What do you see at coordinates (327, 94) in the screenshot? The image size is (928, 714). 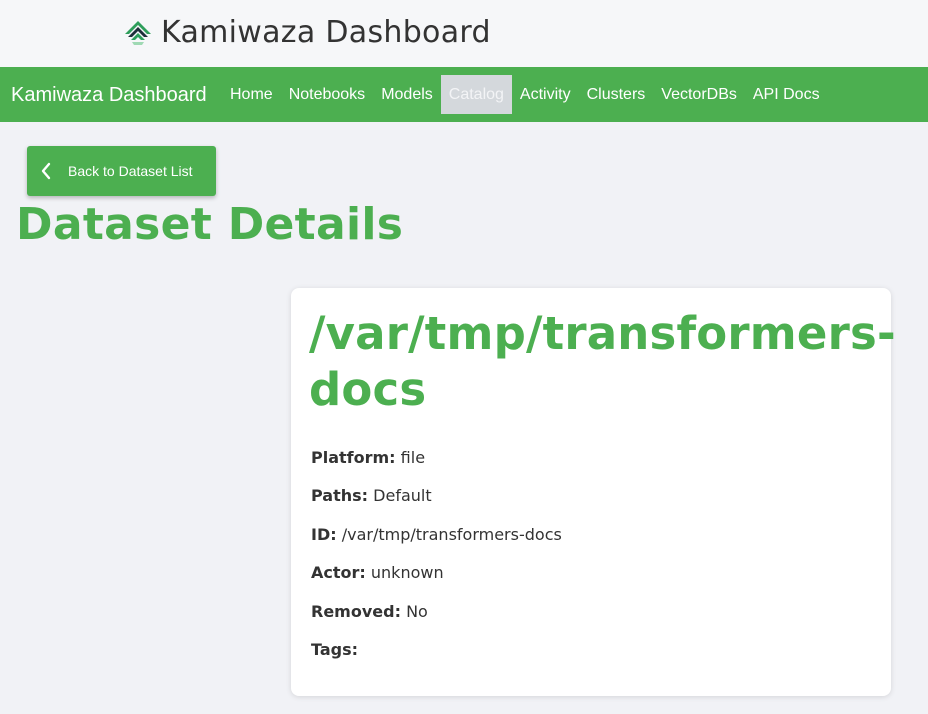 I see `nav-link-notebooks: Notebooks` at bounding box center [327, 94].